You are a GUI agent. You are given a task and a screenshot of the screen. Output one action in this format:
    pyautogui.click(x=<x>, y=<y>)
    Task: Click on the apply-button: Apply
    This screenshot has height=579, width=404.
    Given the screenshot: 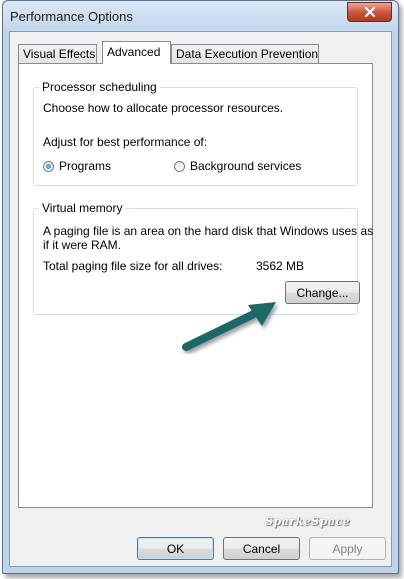 What is the action you would take?
    pyautogui.click(x=347, y=548)
    